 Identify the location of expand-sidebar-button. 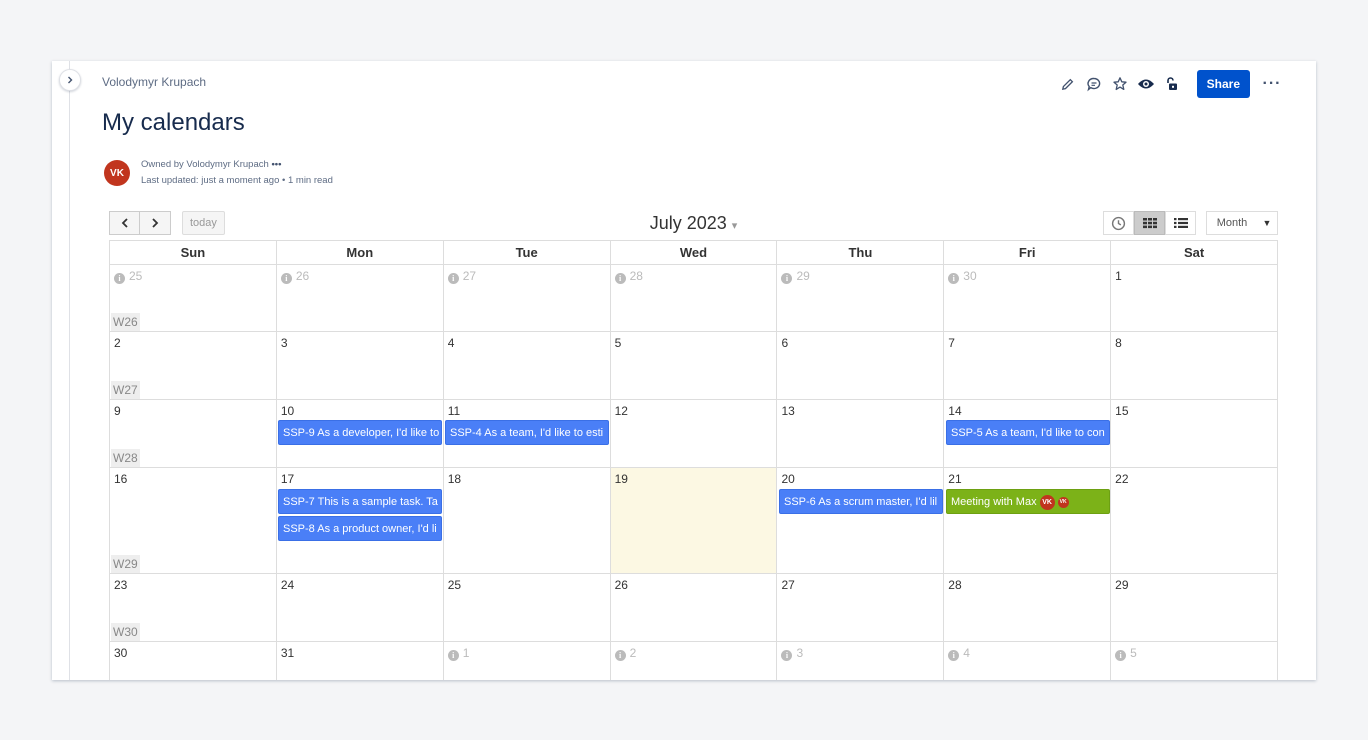
(70, 80).